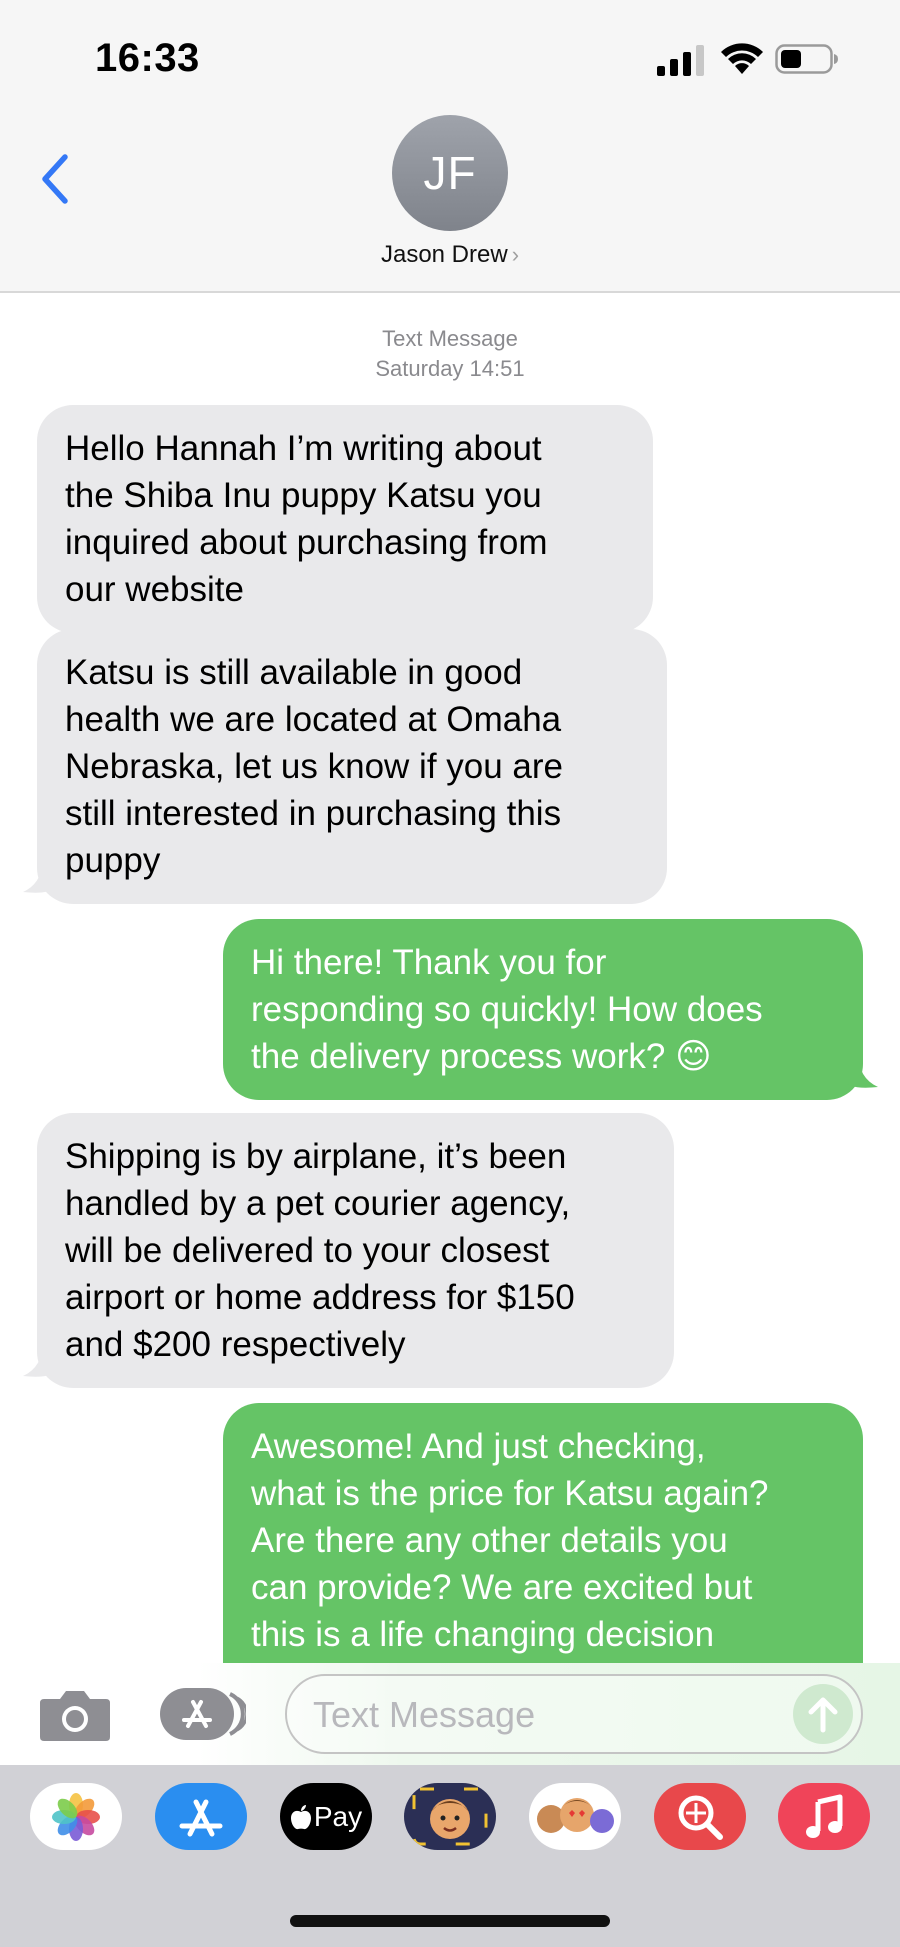 This screenshot has width=900, height=1947. Describe the element at coordinates (318, 1203) in the screenshot. I see `message-line: handled by a pet courier agency,` at that location.